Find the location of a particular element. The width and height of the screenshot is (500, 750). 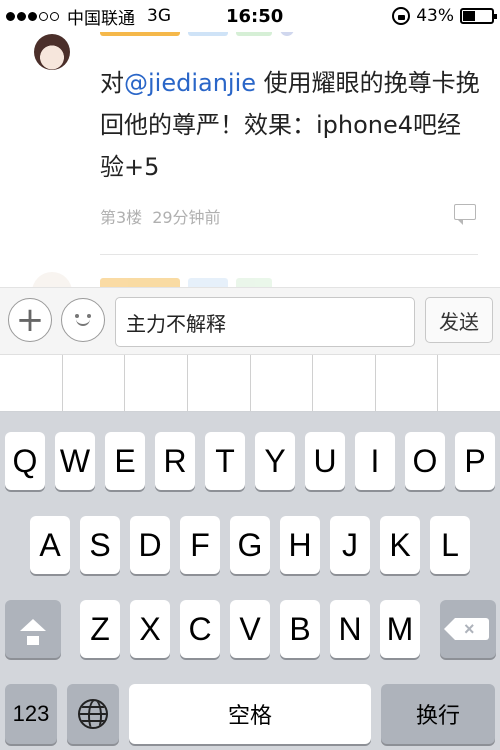

key-l: L is located at coordinates (450, 545).